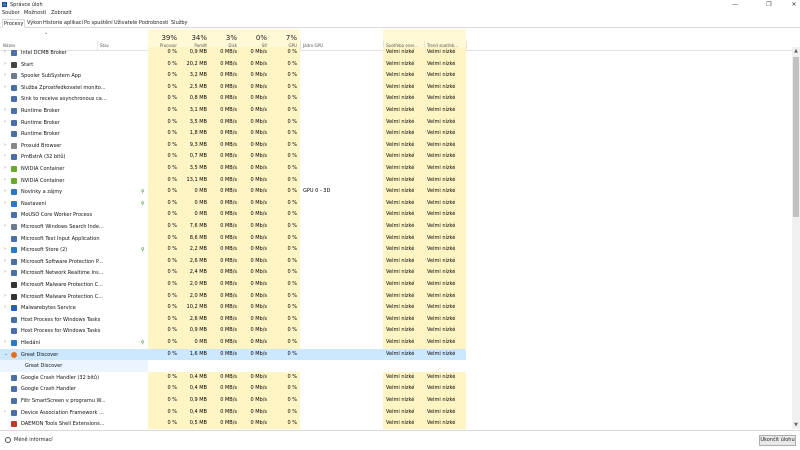  What do you see at coordinates (195, 285) in the screenshot?
I see `memory-cell: 2,0 MB` at bounding box center [195, 285].